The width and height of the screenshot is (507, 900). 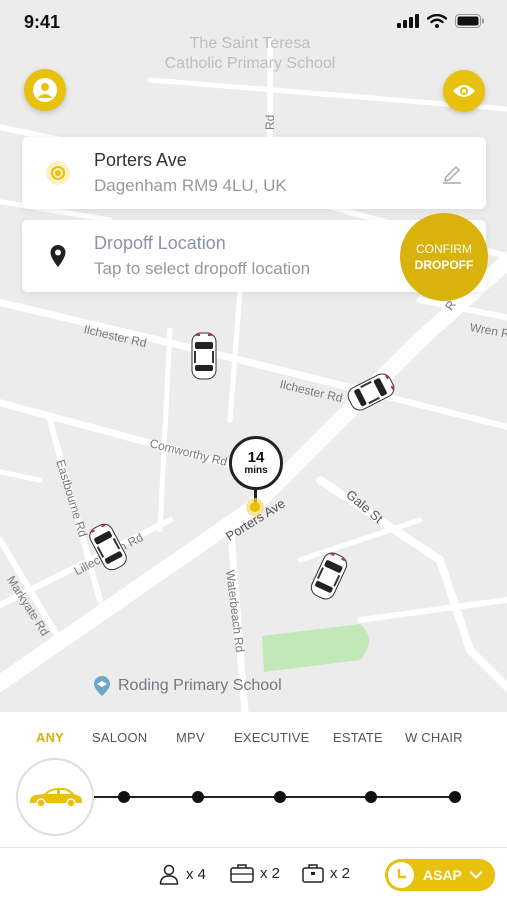 I want to click on poi-bottom: Roding Primary School, so click(x=187, y=686).